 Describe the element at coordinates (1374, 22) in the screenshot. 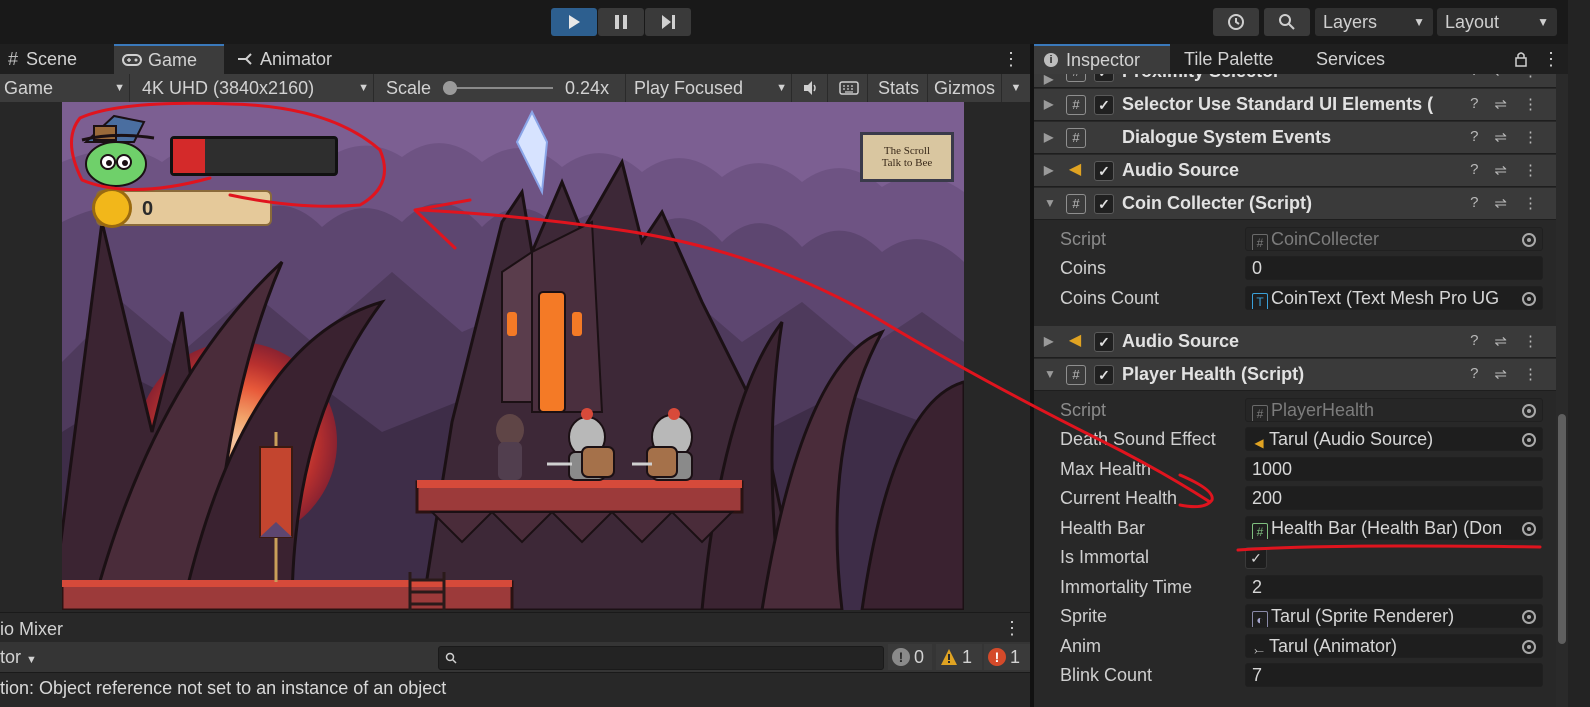

I see `layers-dropdown: Layers ▼` at that location.